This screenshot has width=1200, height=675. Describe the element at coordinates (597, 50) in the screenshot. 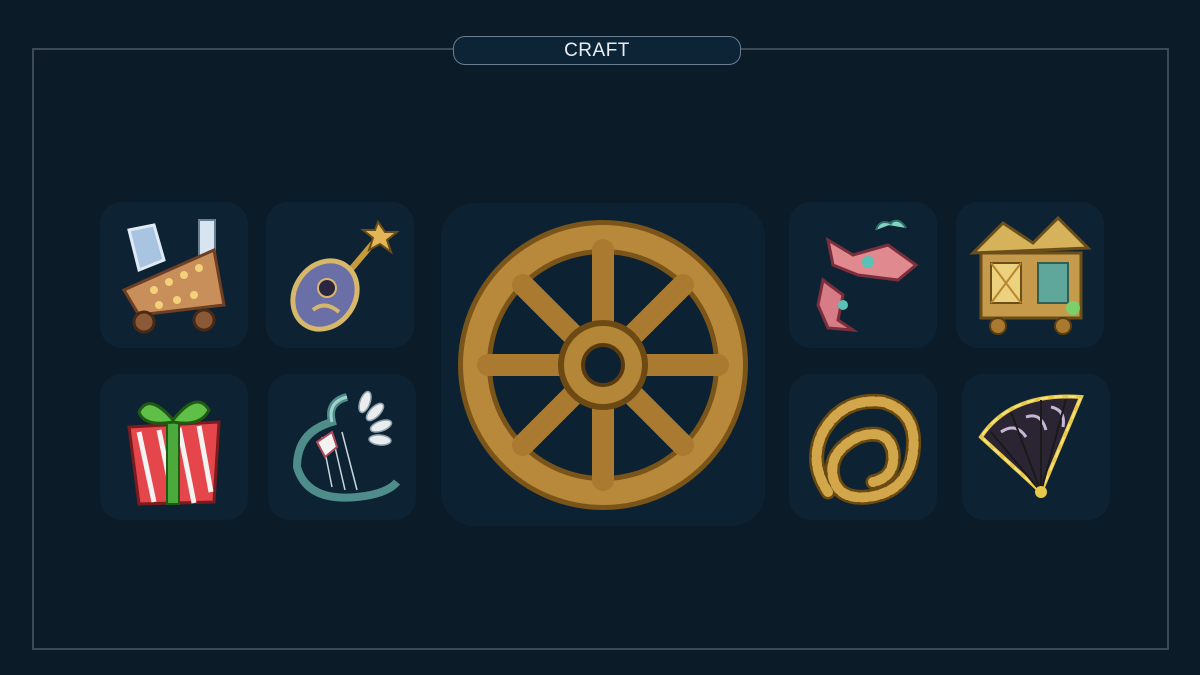

I see `panel-title: CRAFT` at that location.